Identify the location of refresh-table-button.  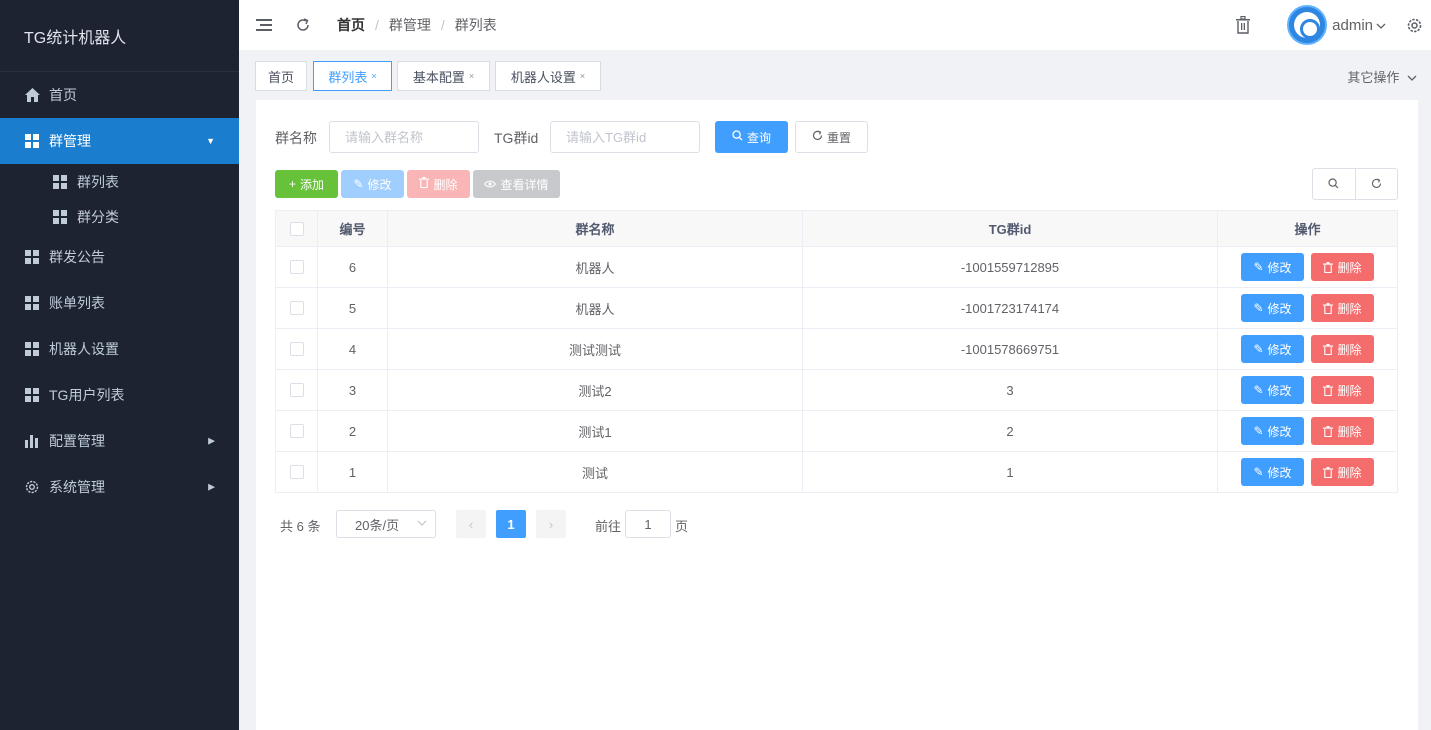
(1376, 184).